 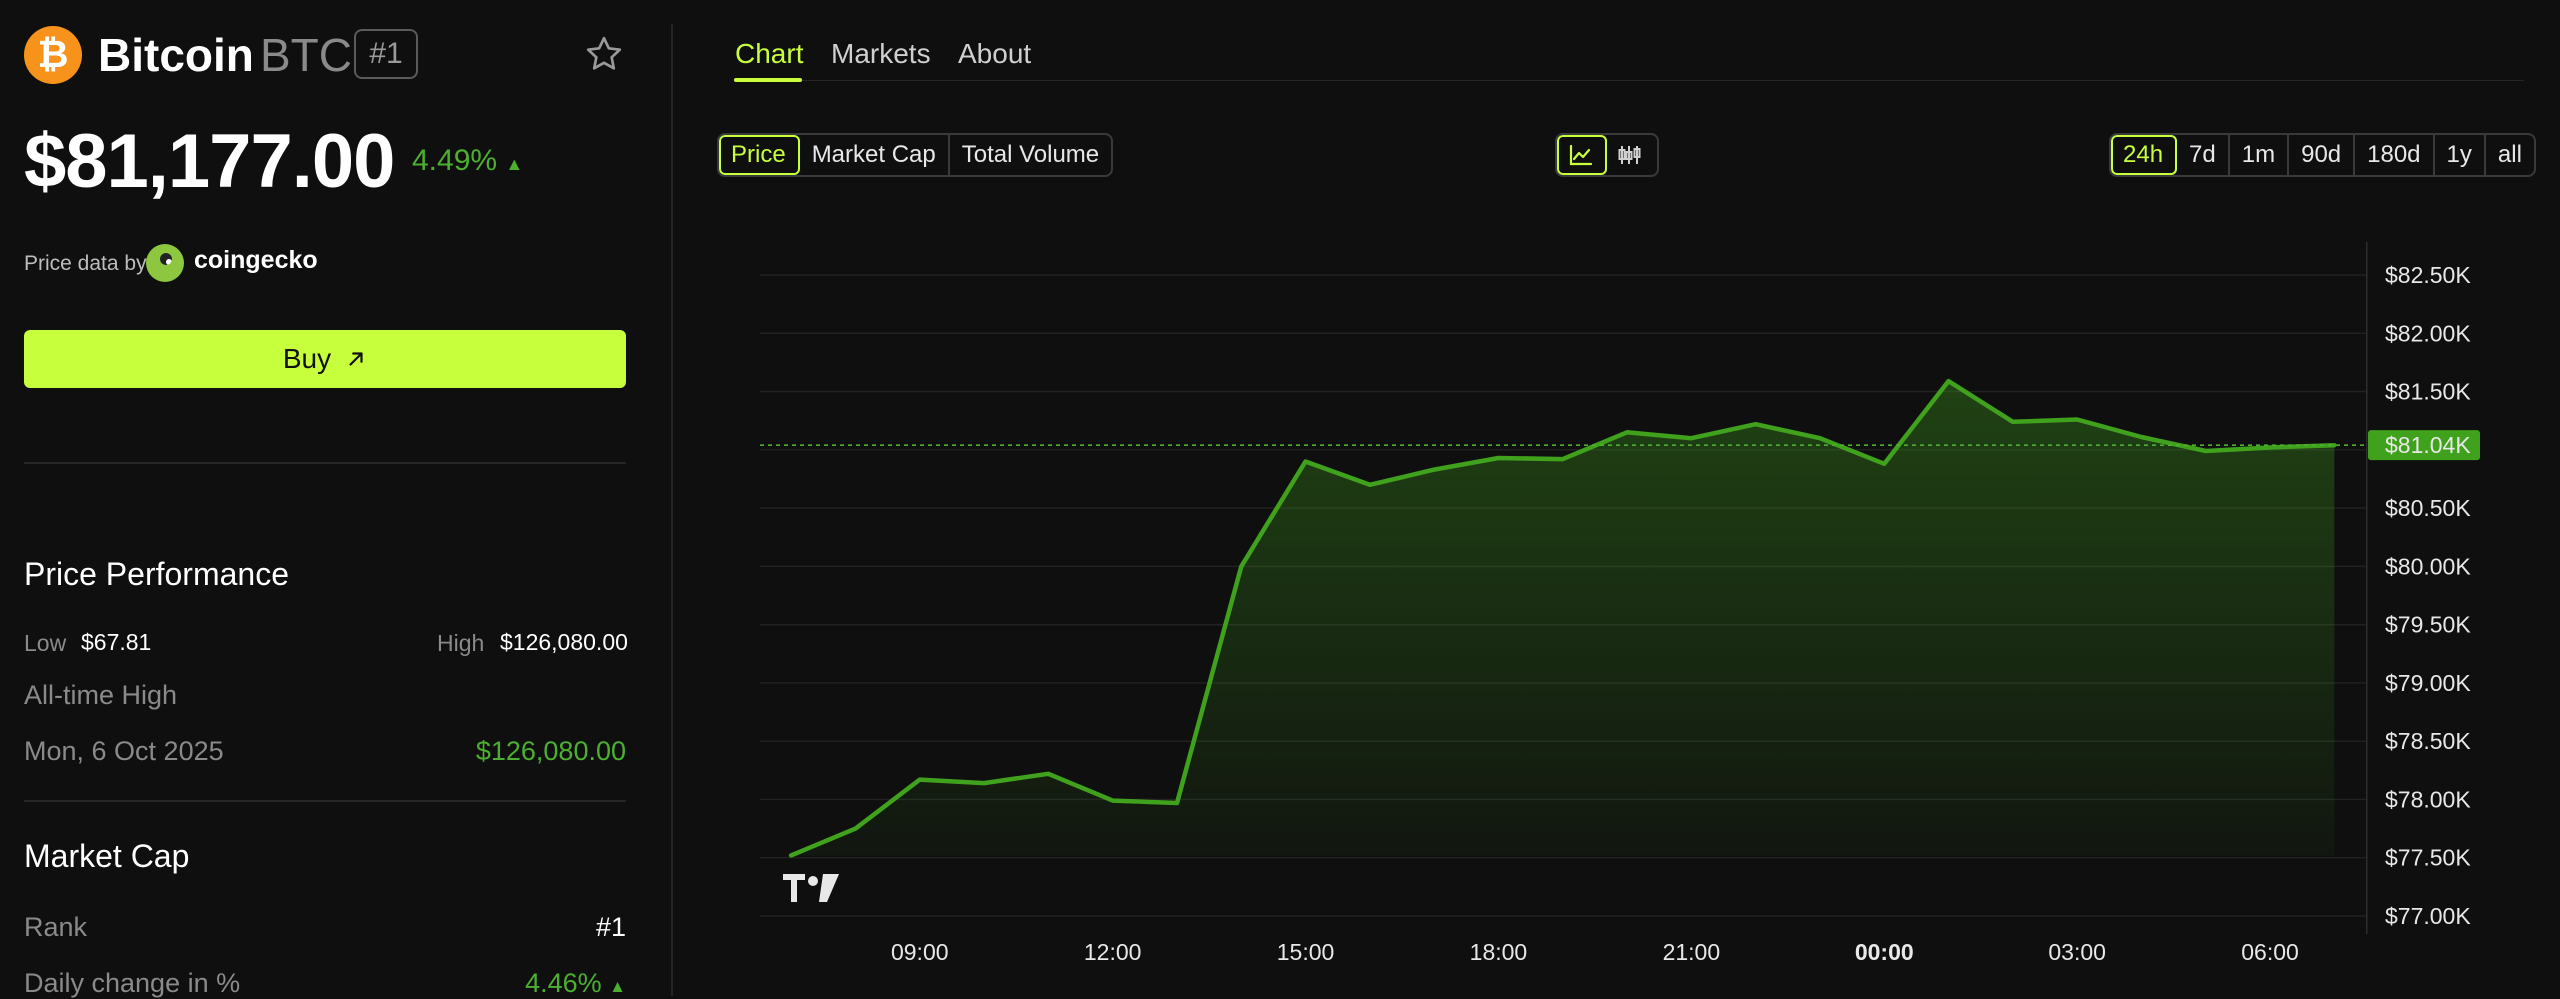 I want to click on y-tick-label: $80.50K, so click(x=2428, y=508).